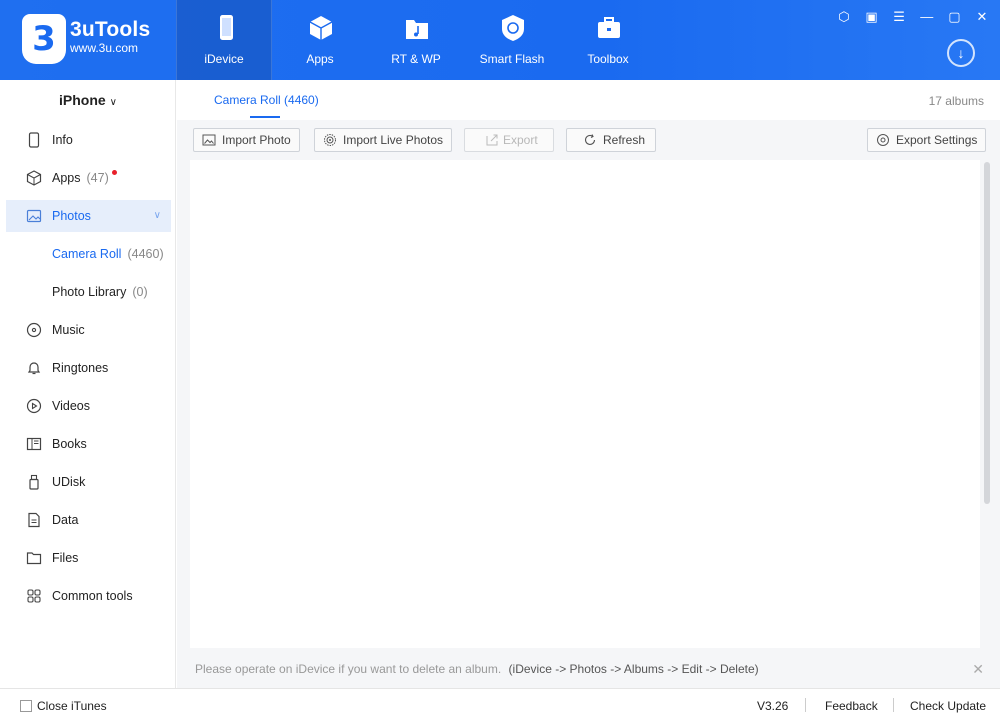 This screenshot has height=720, width=1000. What do you see at coordinates (417, 29) in the screenshot?
I see `music-folder-icon` at bounding box center [417, 29].